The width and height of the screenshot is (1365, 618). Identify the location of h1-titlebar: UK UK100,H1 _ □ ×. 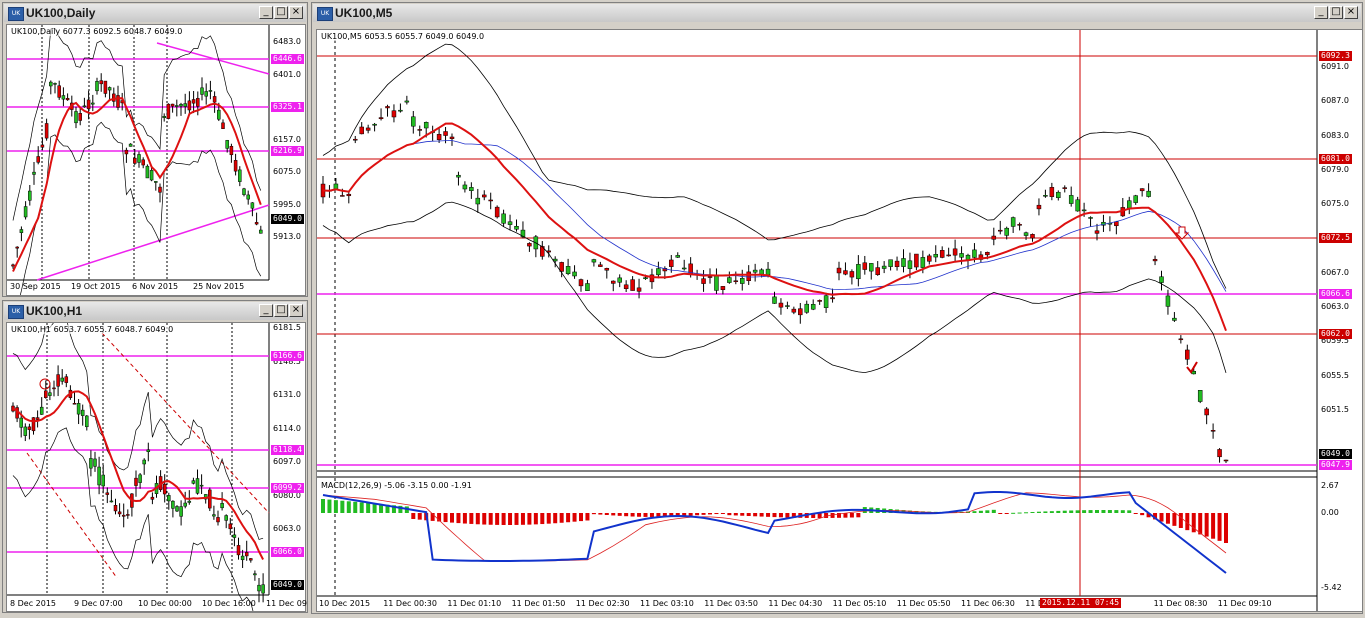
(155, 311).